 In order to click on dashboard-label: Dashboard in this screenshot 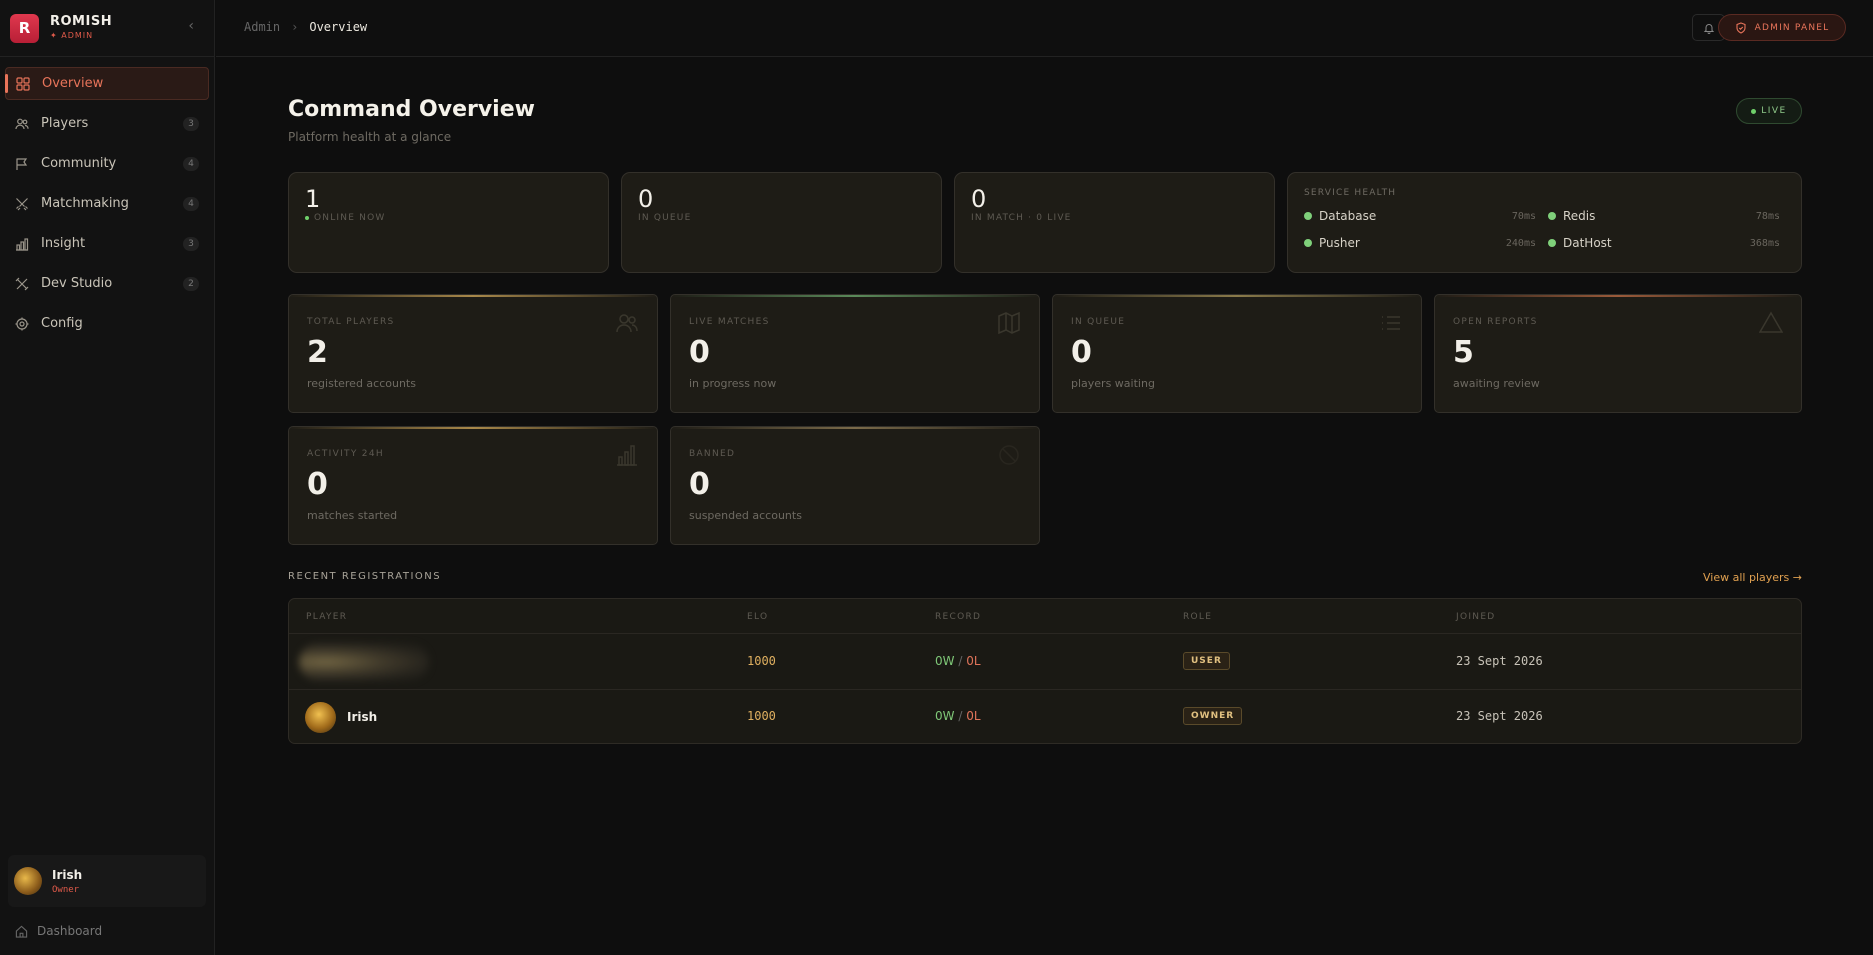, I will do `click(70, 931)`.